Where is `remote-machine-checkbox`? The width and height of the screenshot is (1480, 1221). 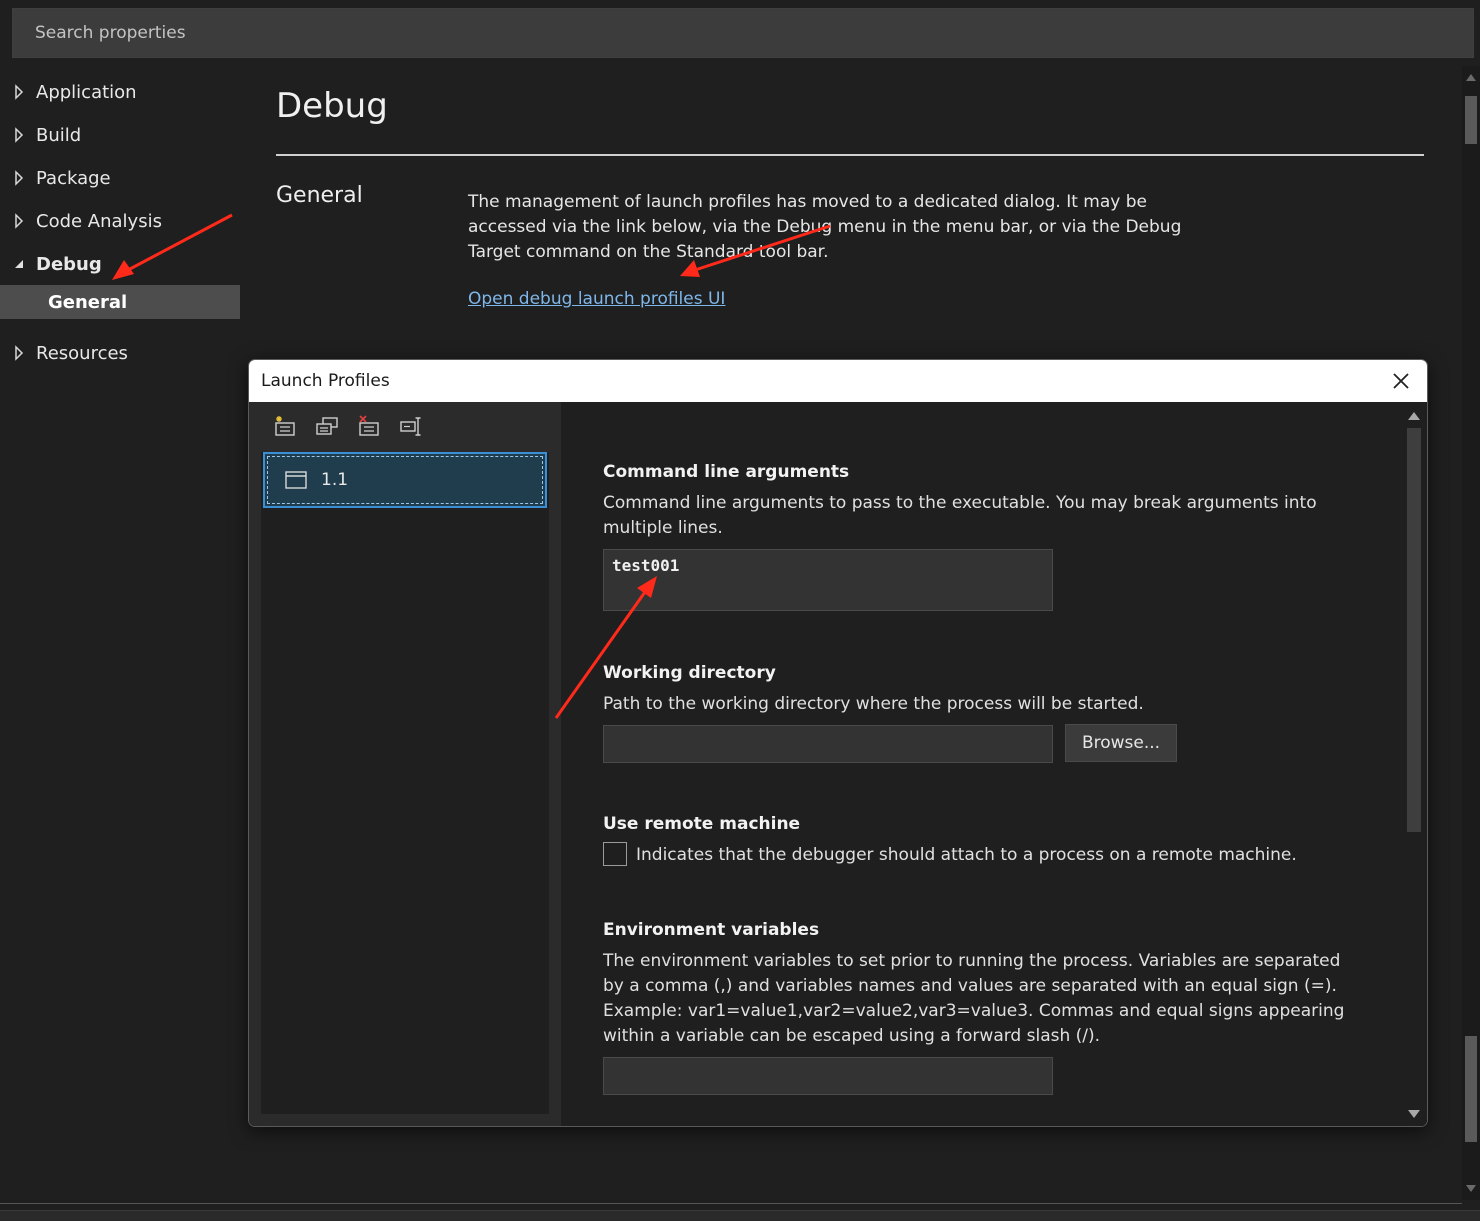
remote-machine-checkbox is located at coordinates (615, 854).